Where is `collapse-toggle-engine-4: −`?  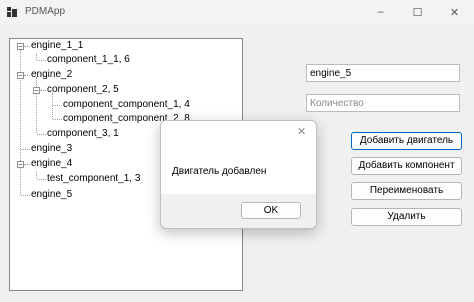 collapse-toggle-engine-4: − is located at coordinates (20, 165).